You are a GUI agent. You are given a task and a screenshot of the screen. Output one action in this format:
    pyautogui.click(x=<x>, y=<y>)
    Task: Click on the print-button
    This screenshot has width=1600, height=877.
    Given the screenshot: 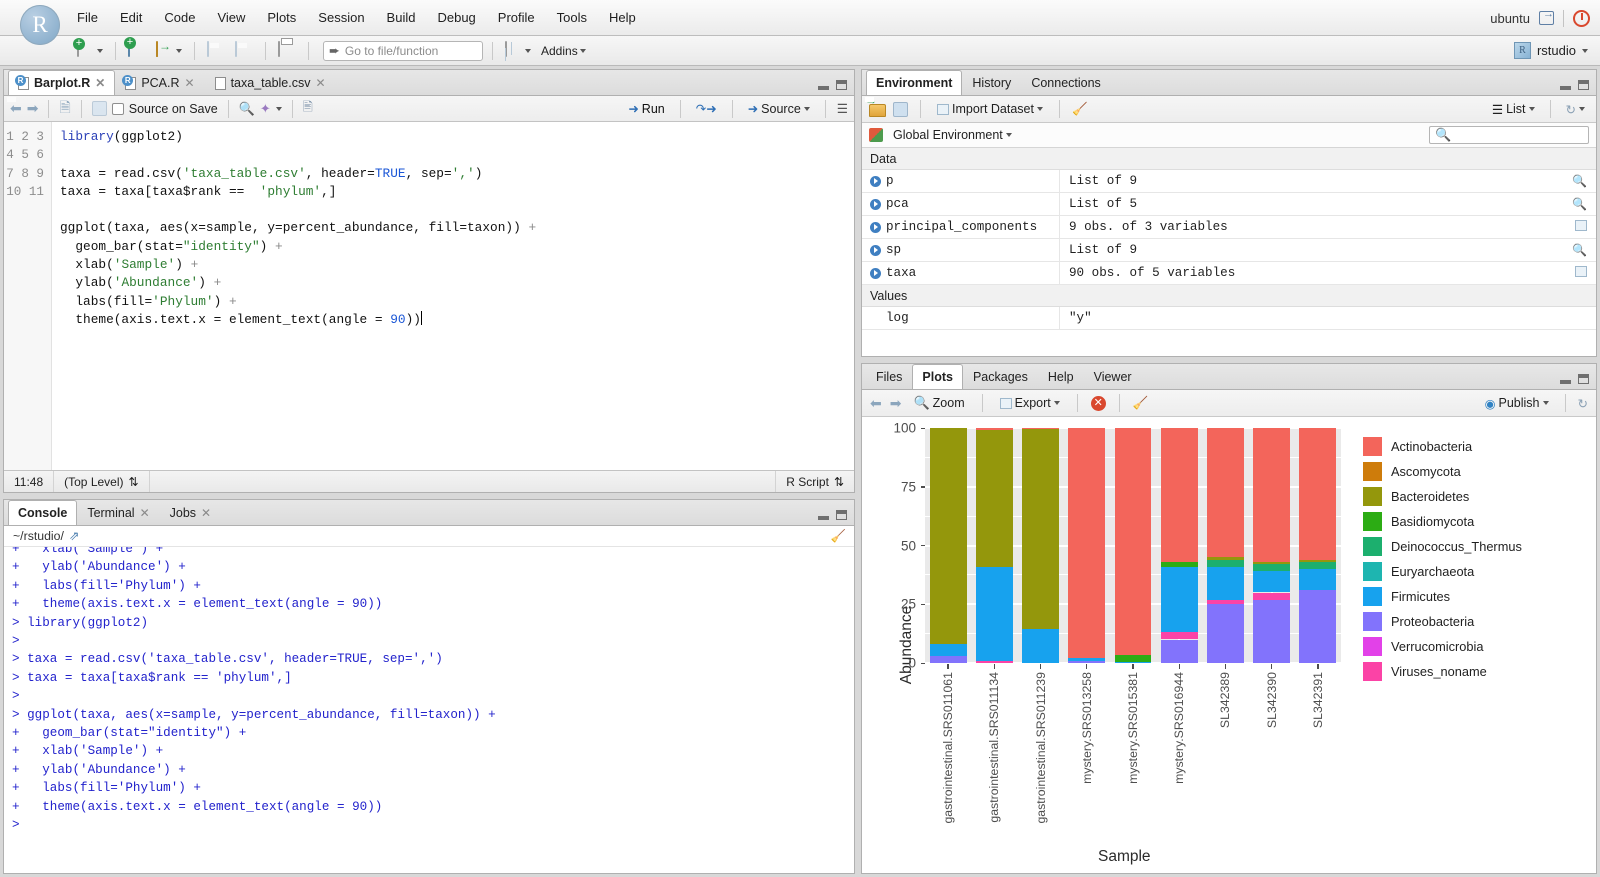 What is the action you would take?
    pyautogui.click(x=287, y=50)
    